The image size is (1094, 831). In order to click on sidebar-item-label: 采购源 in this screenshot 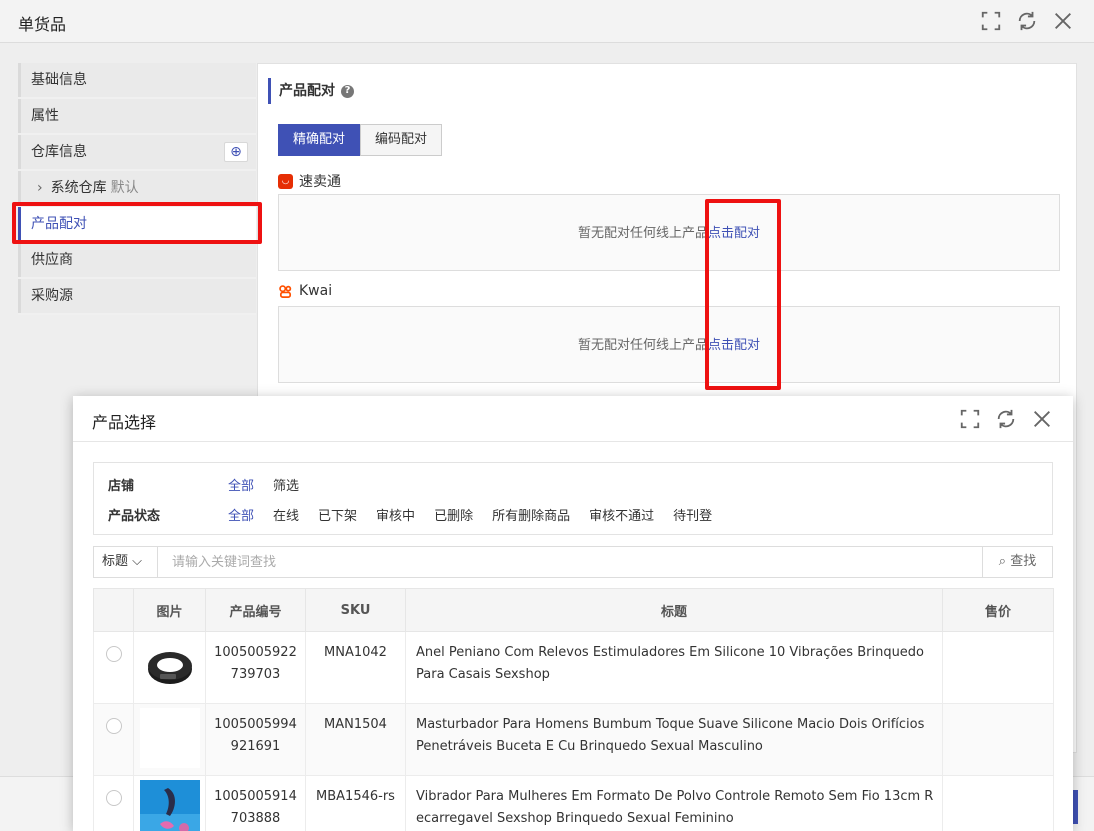, I will do `click(52, 296)`.